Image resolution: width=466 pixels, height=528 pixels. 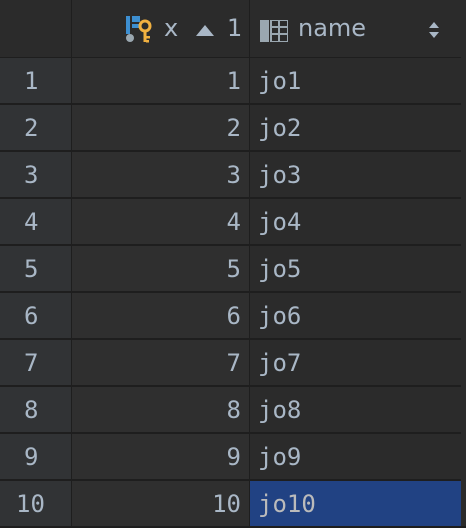 I want to click on table-row: 1 1 jo1, so click(x=233, y=81).